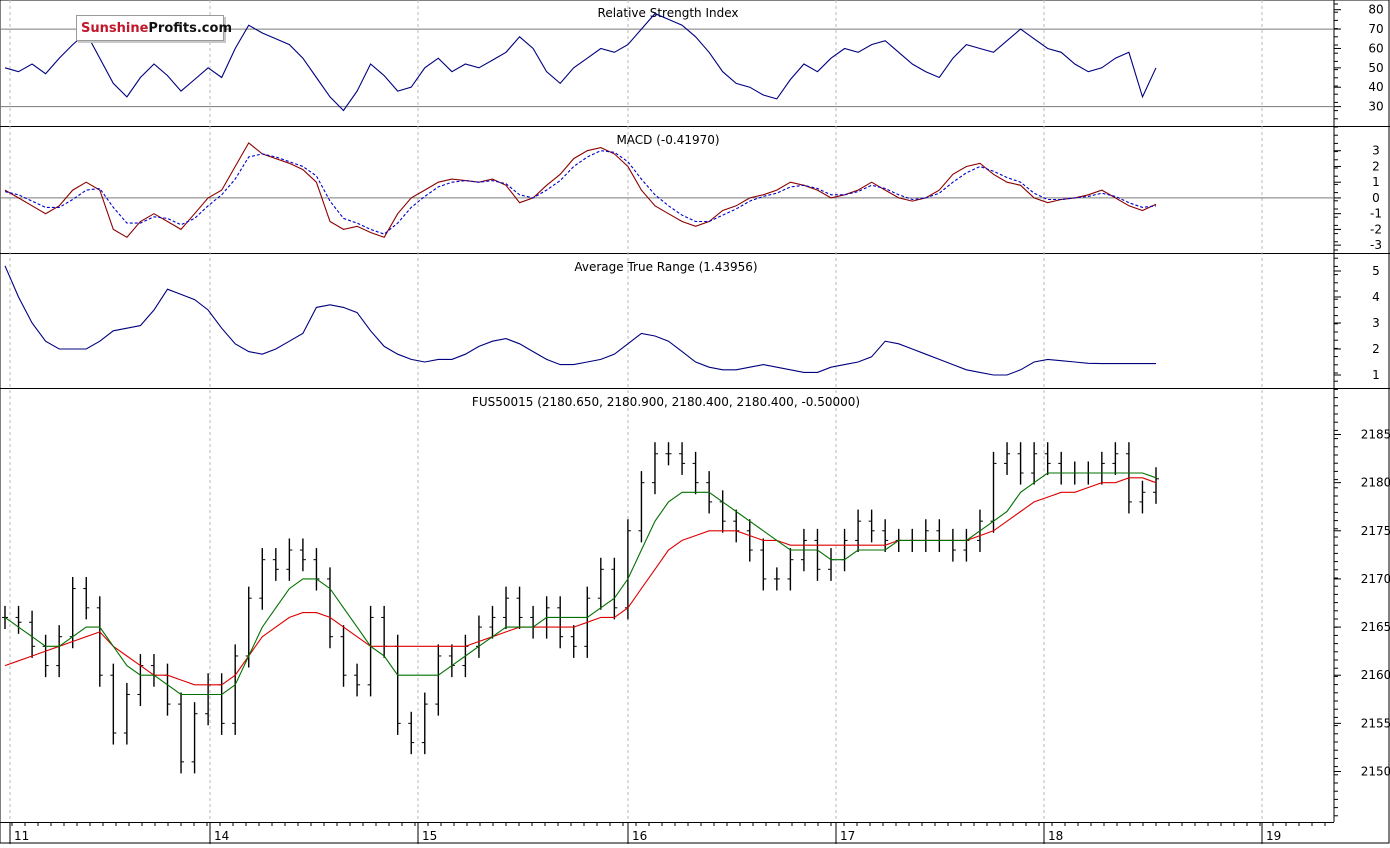  Describe the element at coordinates (190, 28) in the screenshot. I see `logo-part-2: Profits.com` at that location.